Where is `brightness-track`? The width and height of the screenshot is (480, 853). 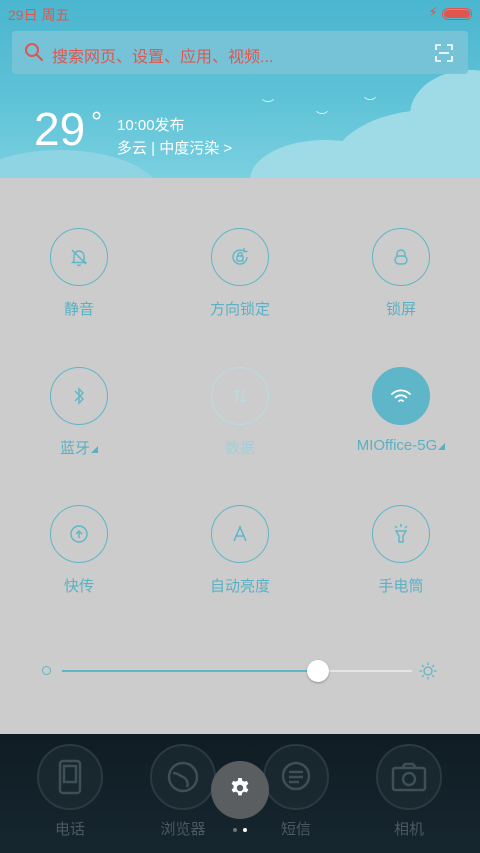
brightness-track is located at coordinates (237, 671).